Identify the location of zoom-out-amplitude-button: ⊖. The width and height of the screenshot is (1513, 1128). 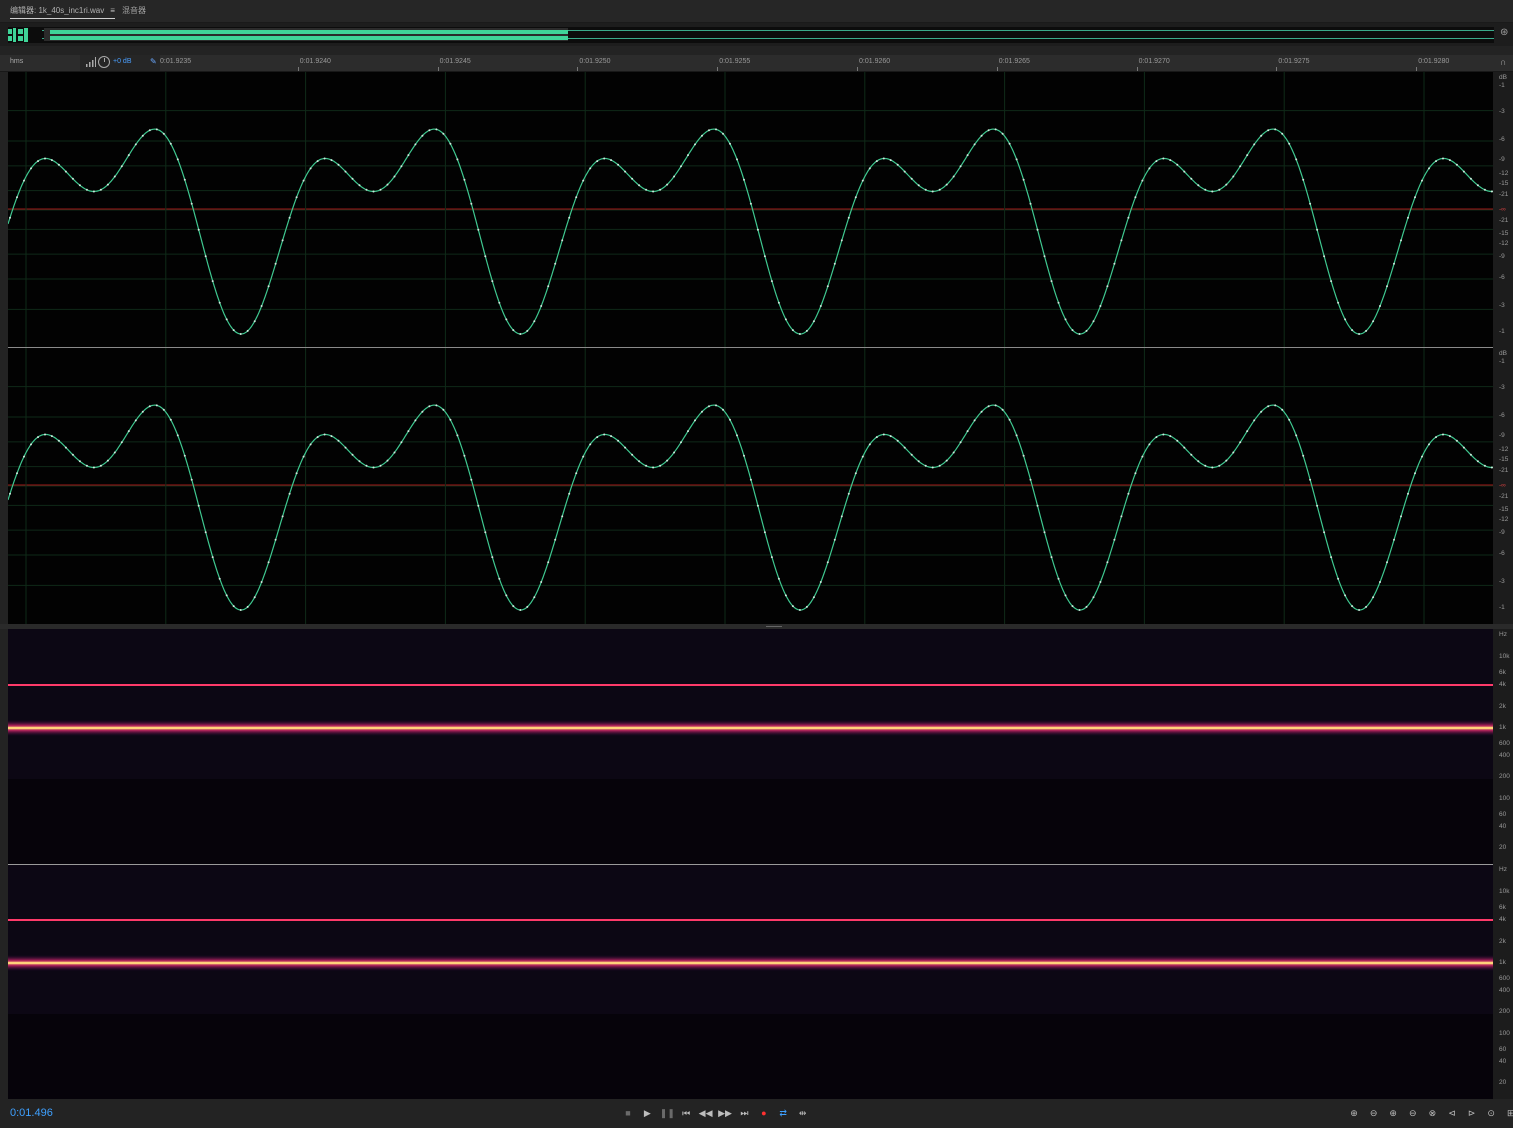
(1374, 1113).